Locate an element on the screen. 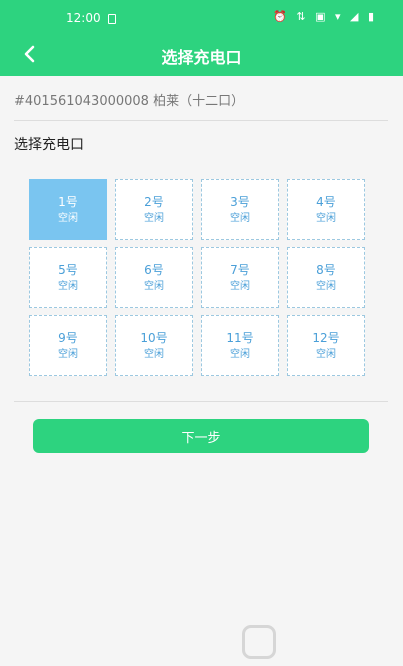 The image size is (403, 666). port-option: 5号空闲 is located at coordinates (68, 277).